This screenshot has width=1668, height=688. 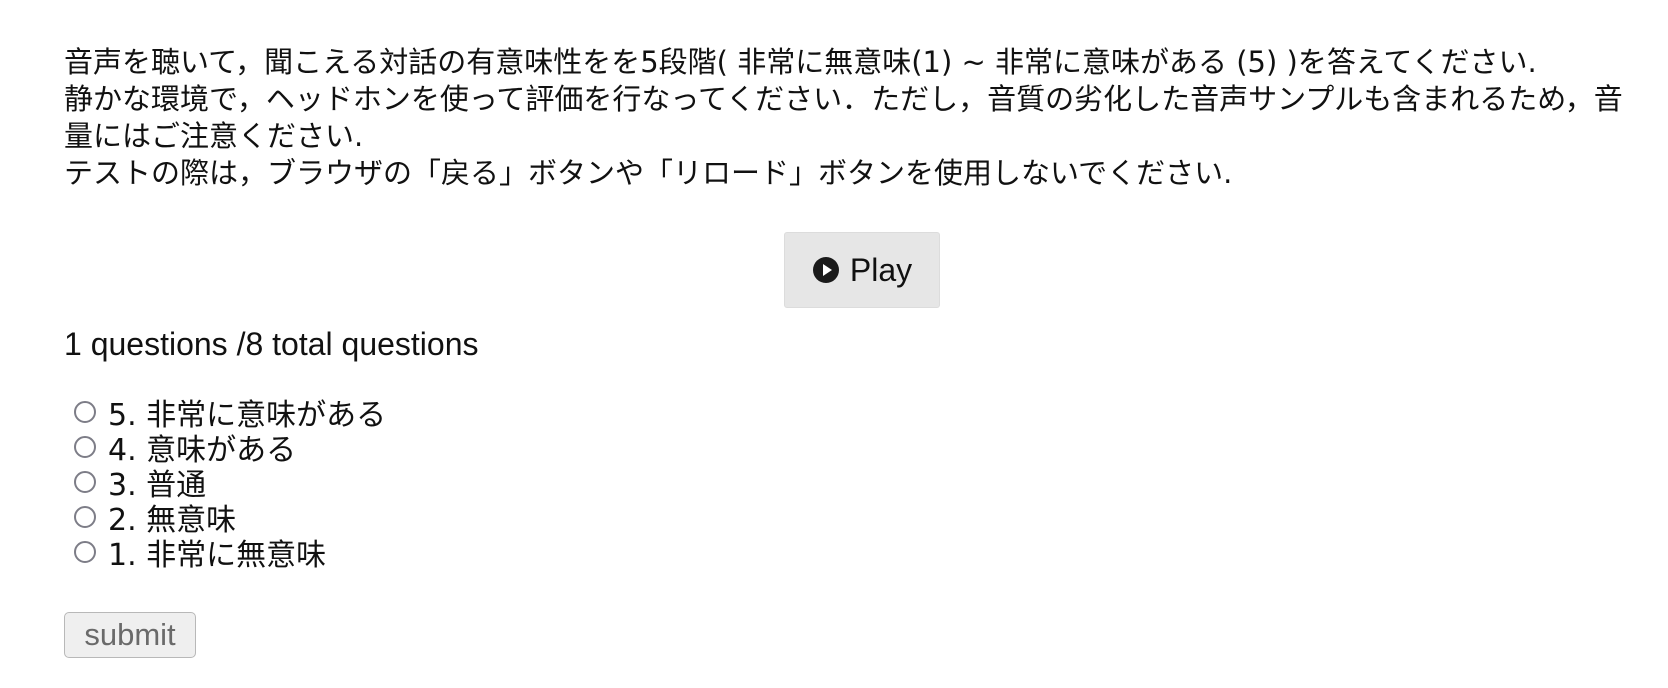 What do you see at coordinates (271, 344) in the screenshot?
I see `question-progress: 1 questions /8 total questions` at bounding box center [271, 344].